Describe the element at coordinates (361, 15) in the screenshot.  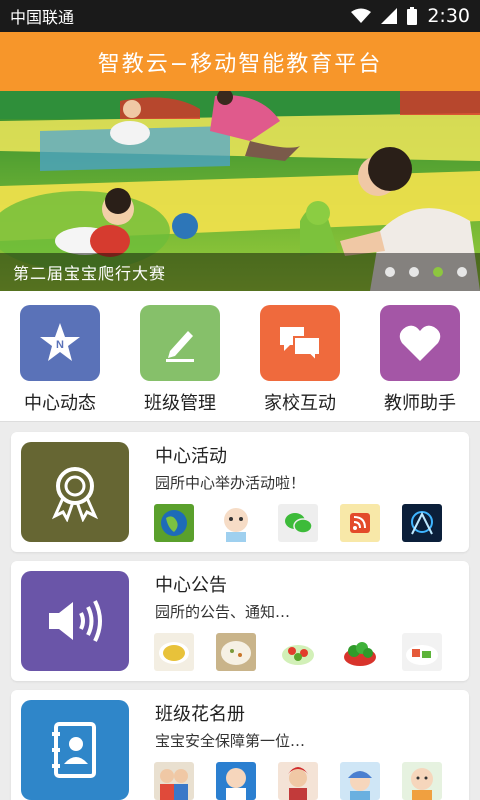
I see `wifi-icon` at that location.